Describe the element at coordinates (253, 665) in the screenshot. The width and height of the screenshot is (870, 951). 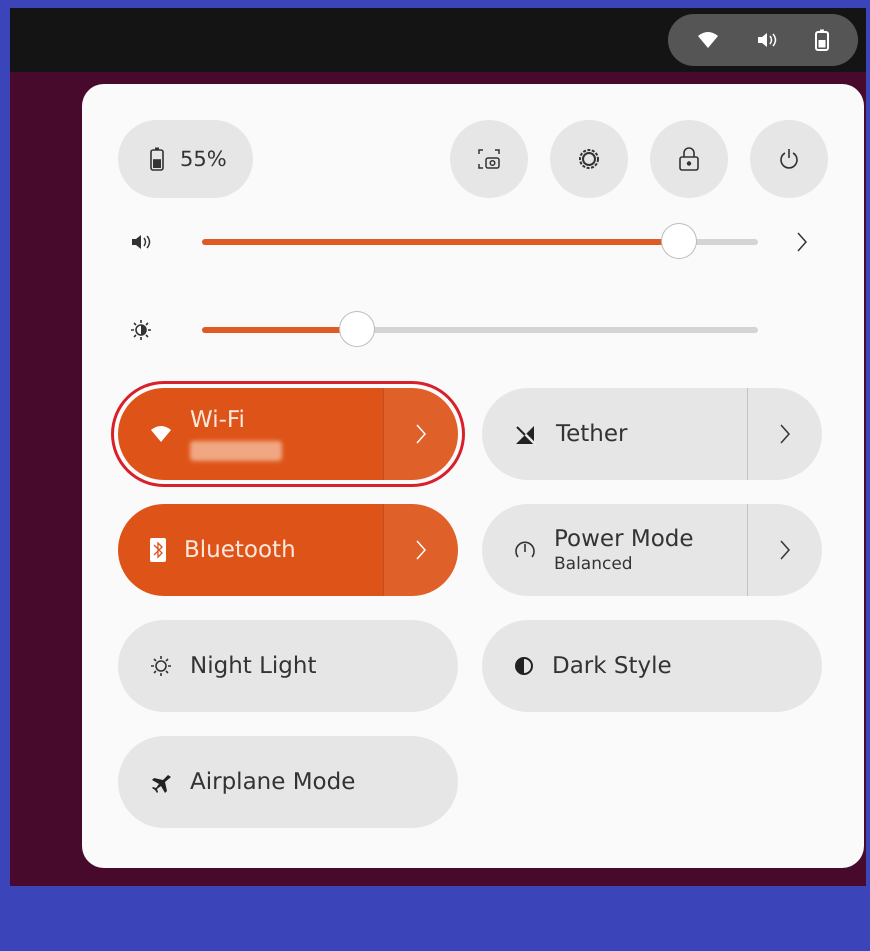
I see `toggle-label: Night Light` at that location.